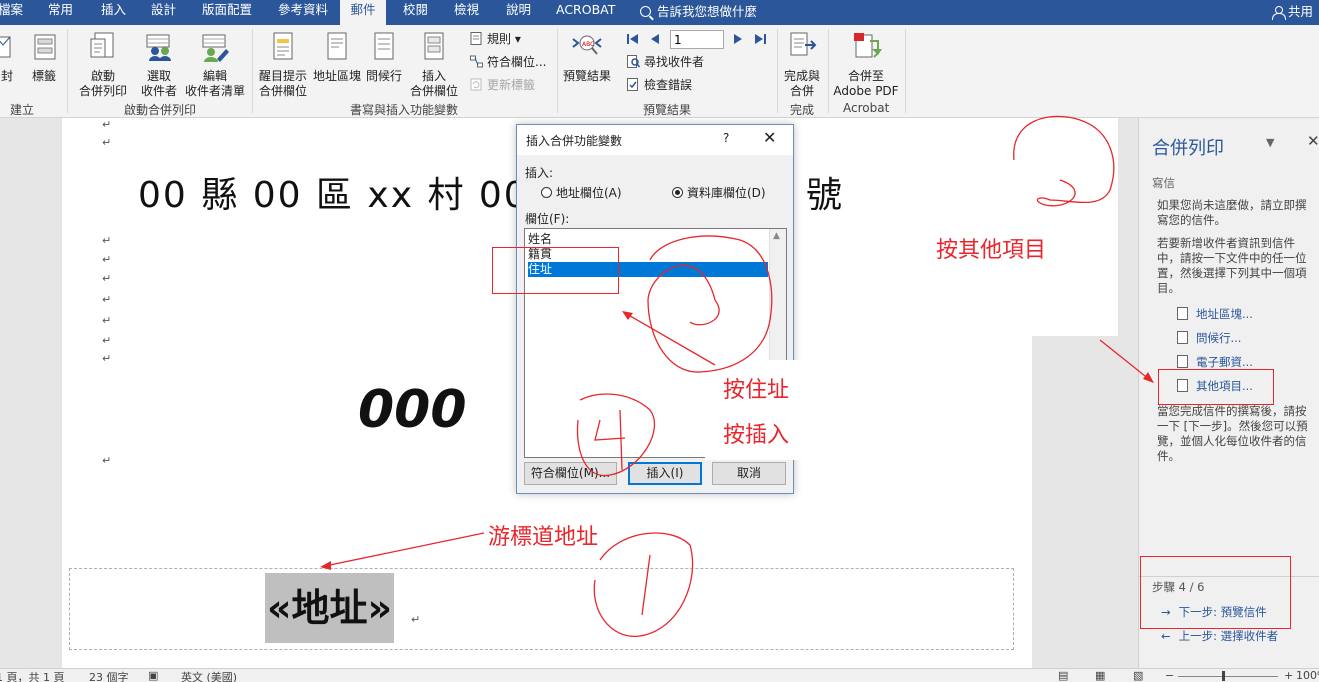  What do you see at coordinates (476, 84) in the screenshot?
I see `update-labels-icon` at bounding box center [476, 84].